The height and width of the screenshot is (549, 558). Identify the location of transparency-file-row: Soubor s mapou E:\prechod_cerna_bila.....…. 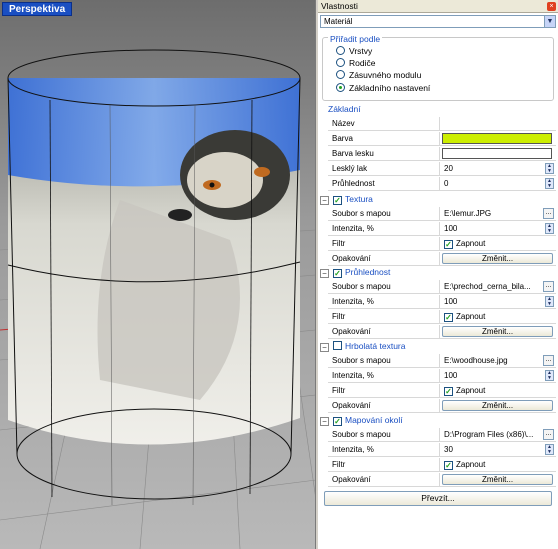
(442, 287).